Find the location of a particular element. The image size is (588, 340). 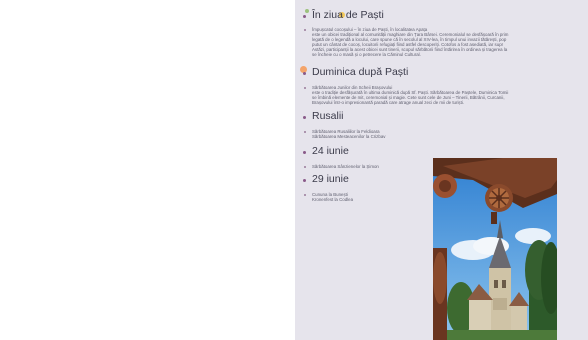

church-with-carved-wooden-gate-photo is located at coordinates (495, 249).